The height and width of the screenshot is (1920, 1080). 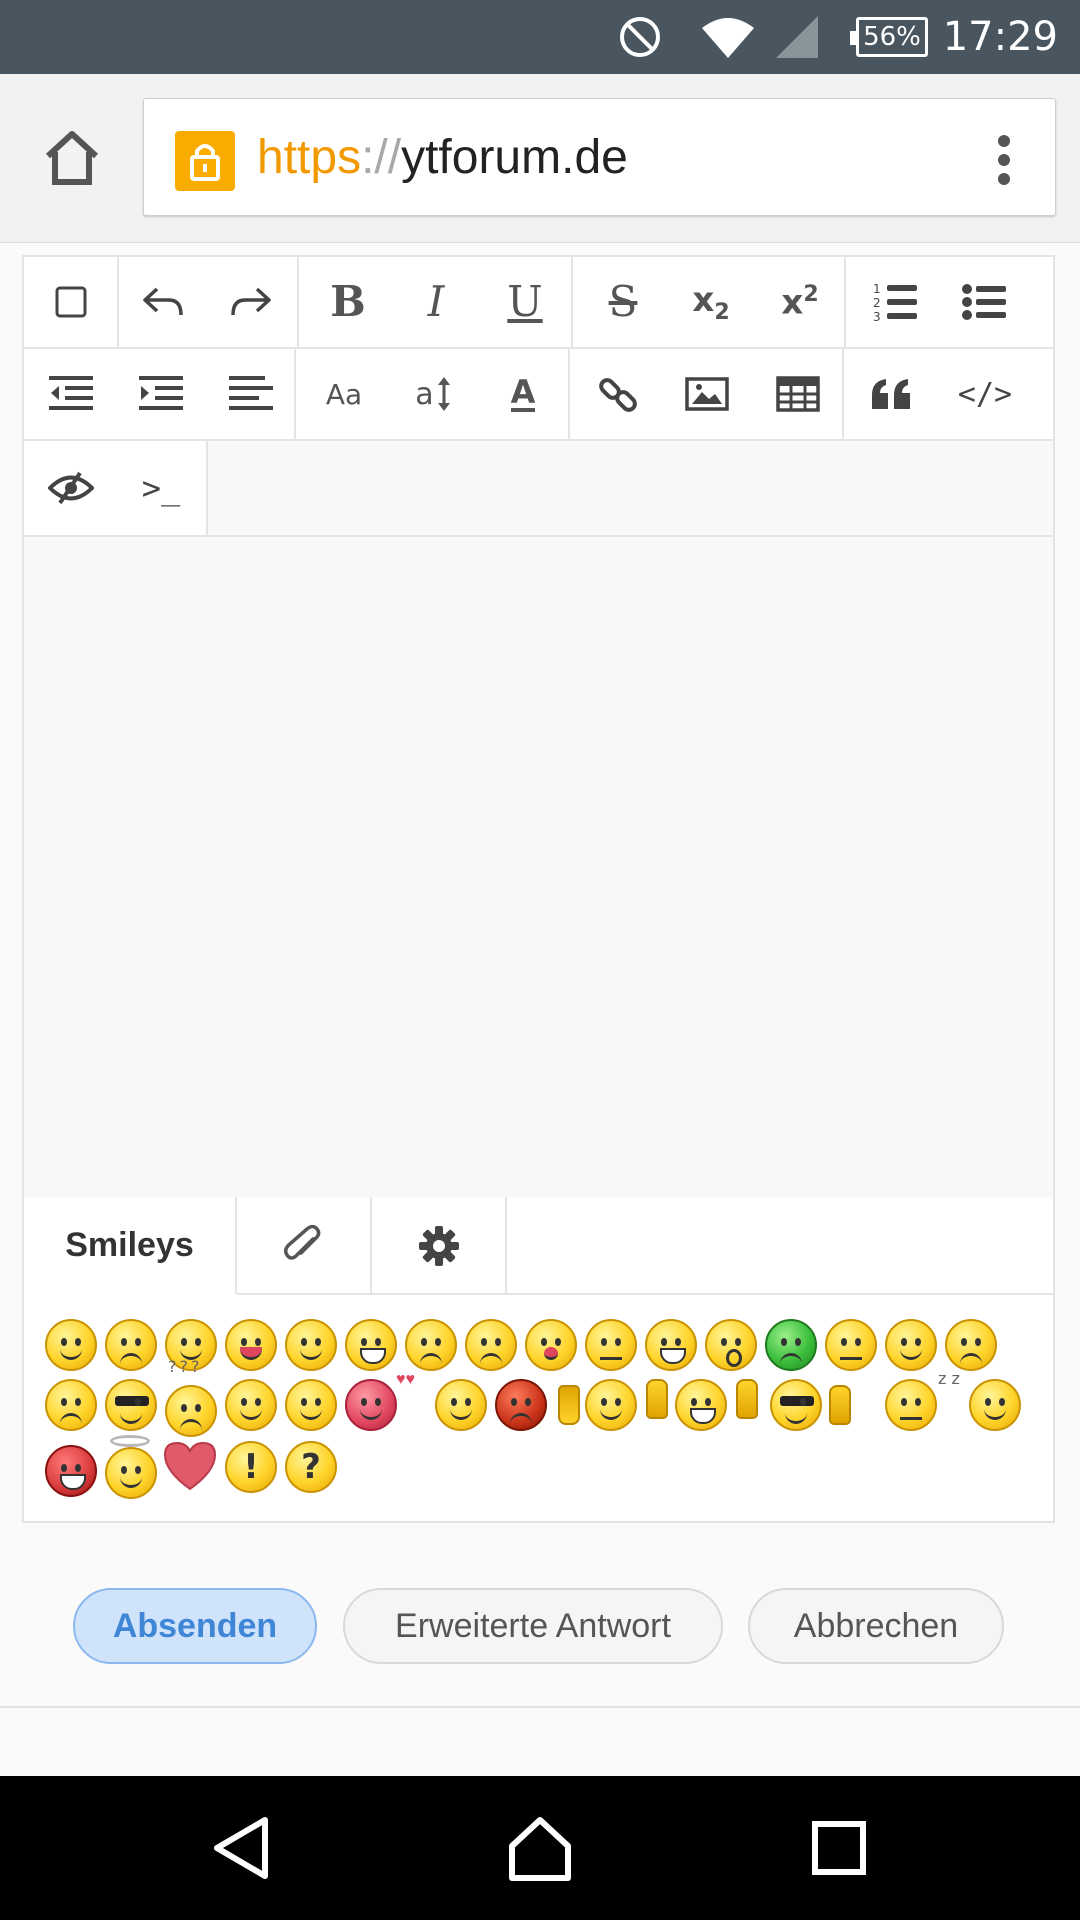 I want to click on smiley-confused, so click(x=971, y=1345).